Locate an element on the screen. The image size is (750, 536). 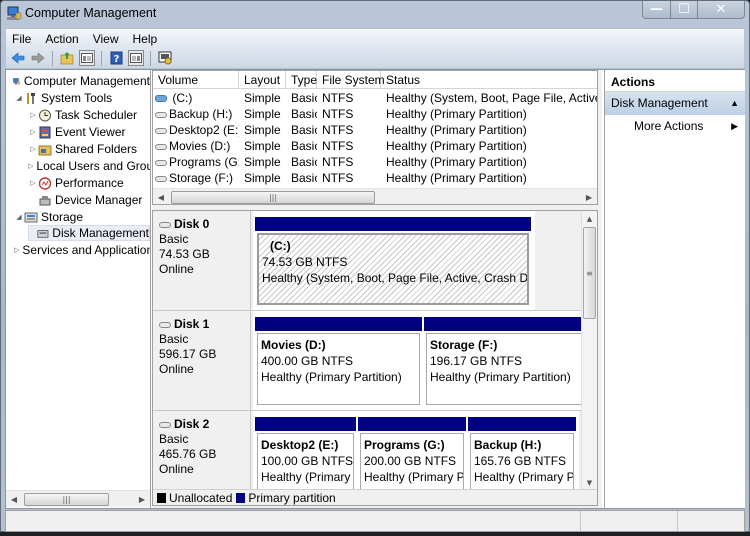
action-more-actions: More Actions ▶ is located at coordinates (675, 126).